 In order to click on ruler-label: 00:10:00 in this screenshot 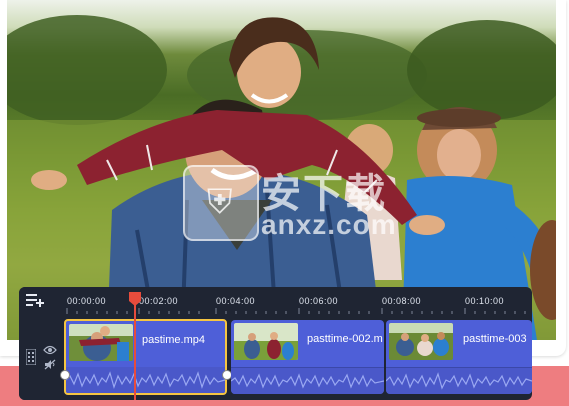, I will do `click(485, 301)`.